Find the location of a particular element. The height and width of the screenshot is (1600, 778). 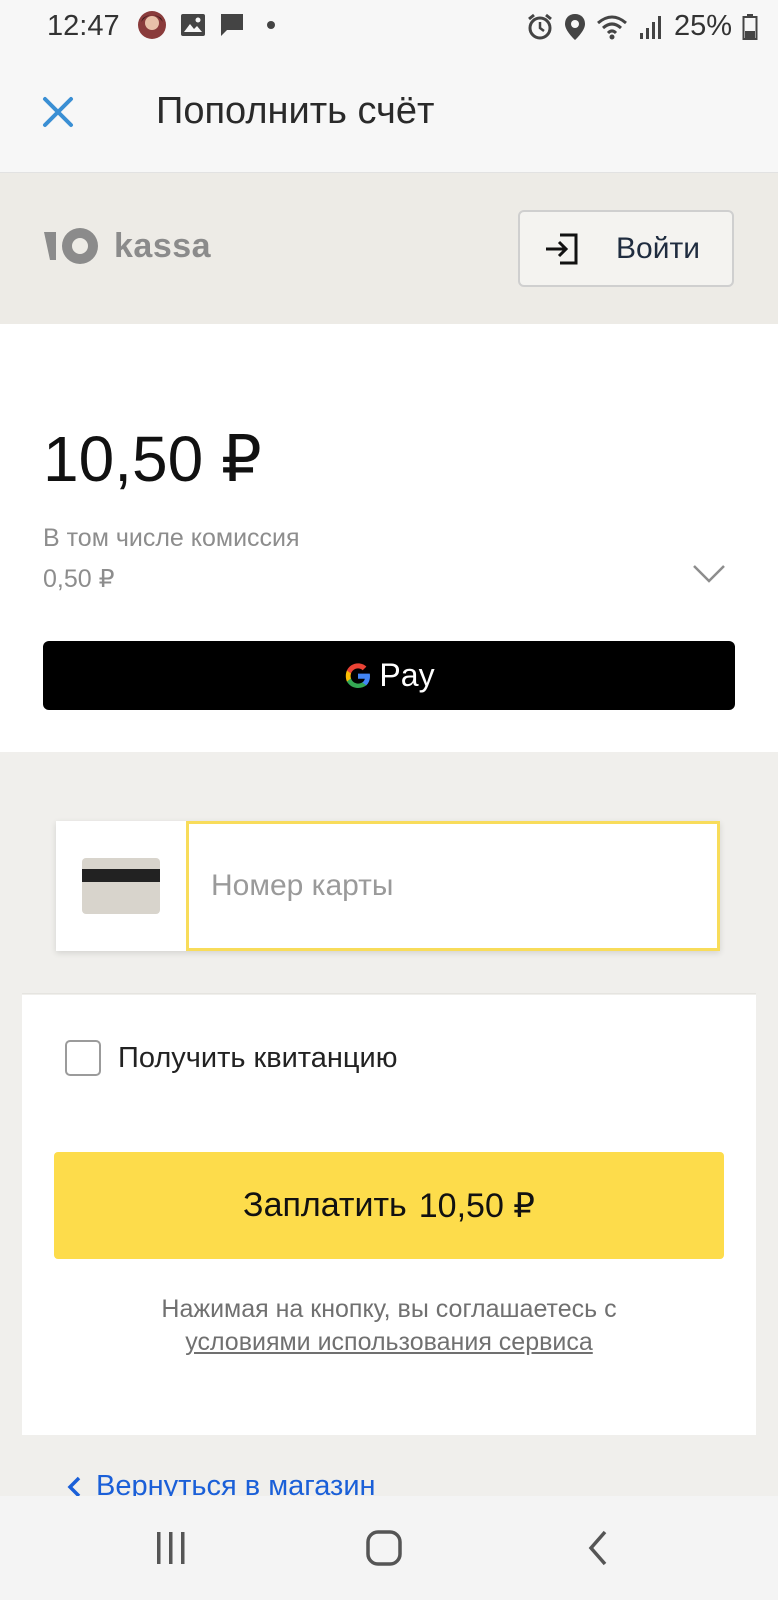

kassa-logo-icon is located at coordinates (71, 246).